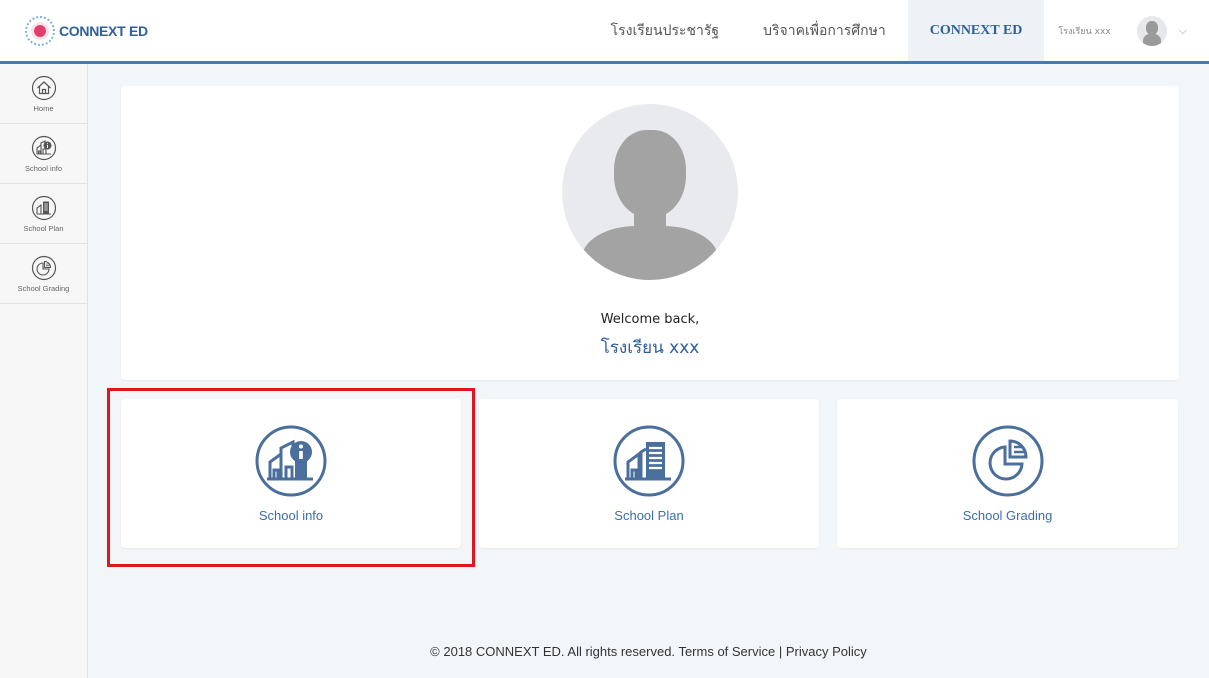 The image size is (1209, 678). Describe the element at coordinates (43, 87) in the screenshot. I see `home-icon` at that location.